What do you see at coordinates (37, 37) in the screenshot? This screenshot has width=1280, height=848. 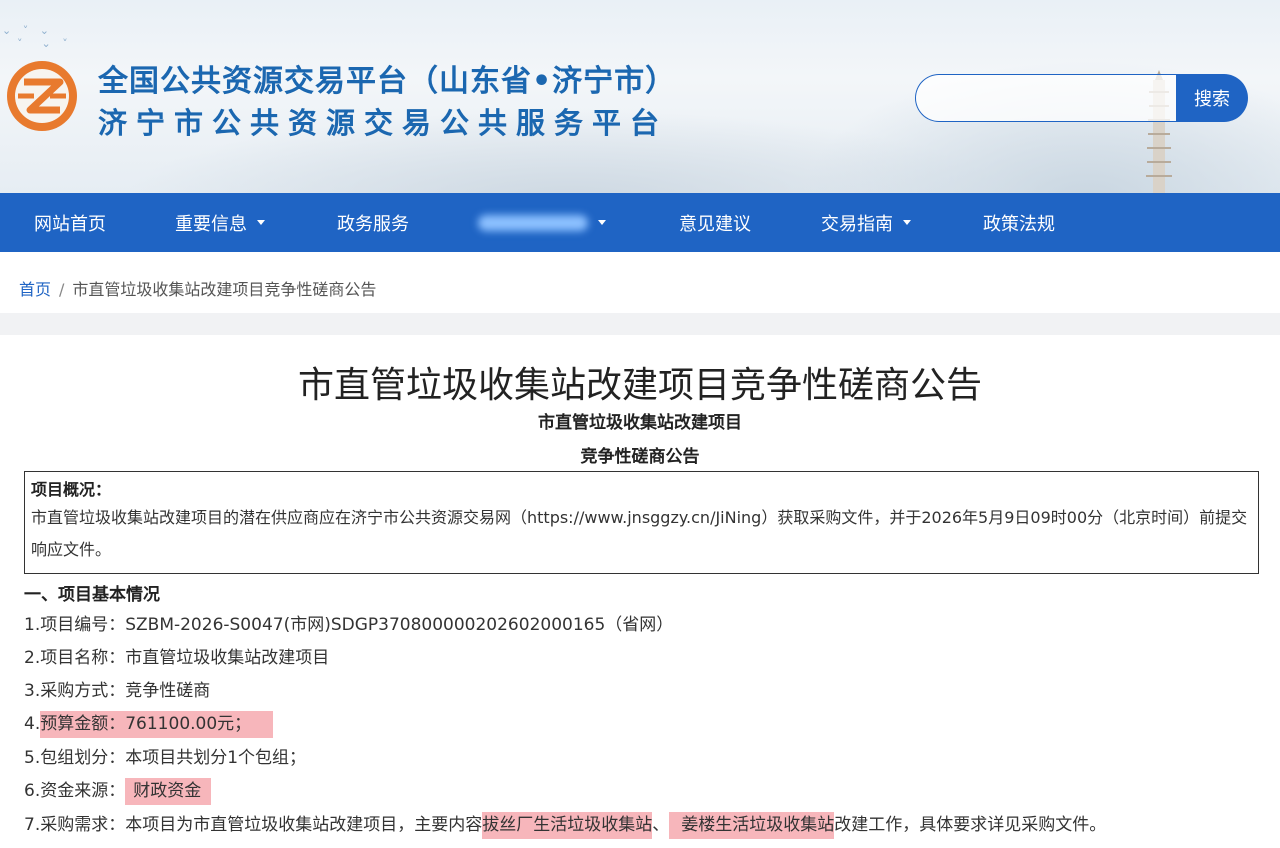 I see `birds-decoration: ⌄ ˅ ⌄ ˅ ⌄ ˅` at bounding box center [37, 37].